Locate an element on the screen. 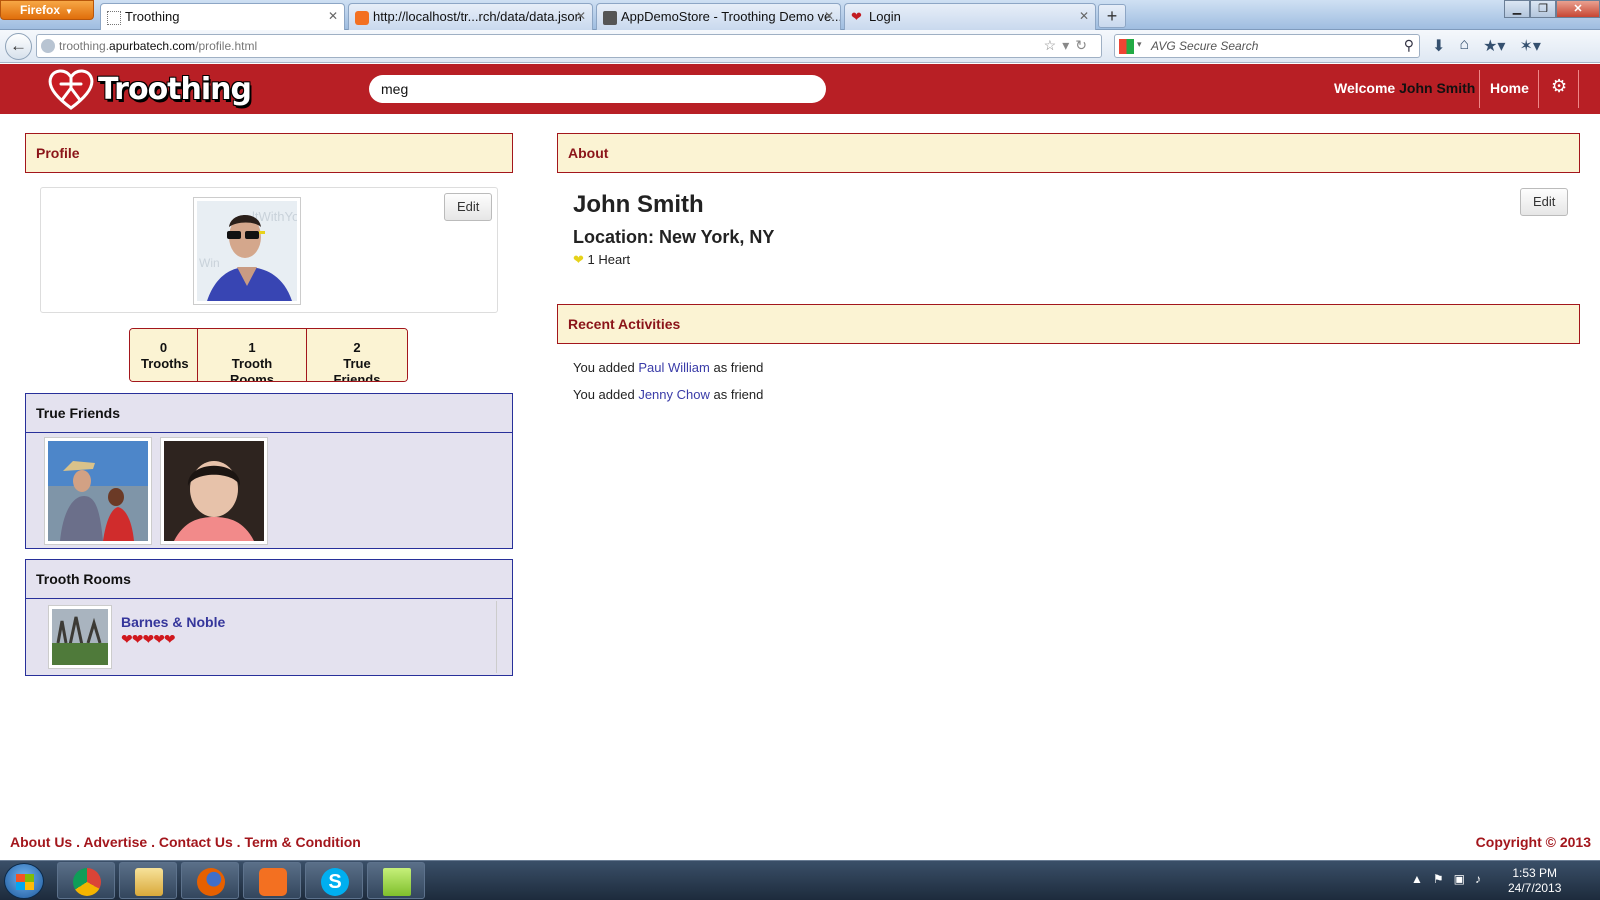  activity-friend-link: Jenny Chow is located at coordinates (674, 394).